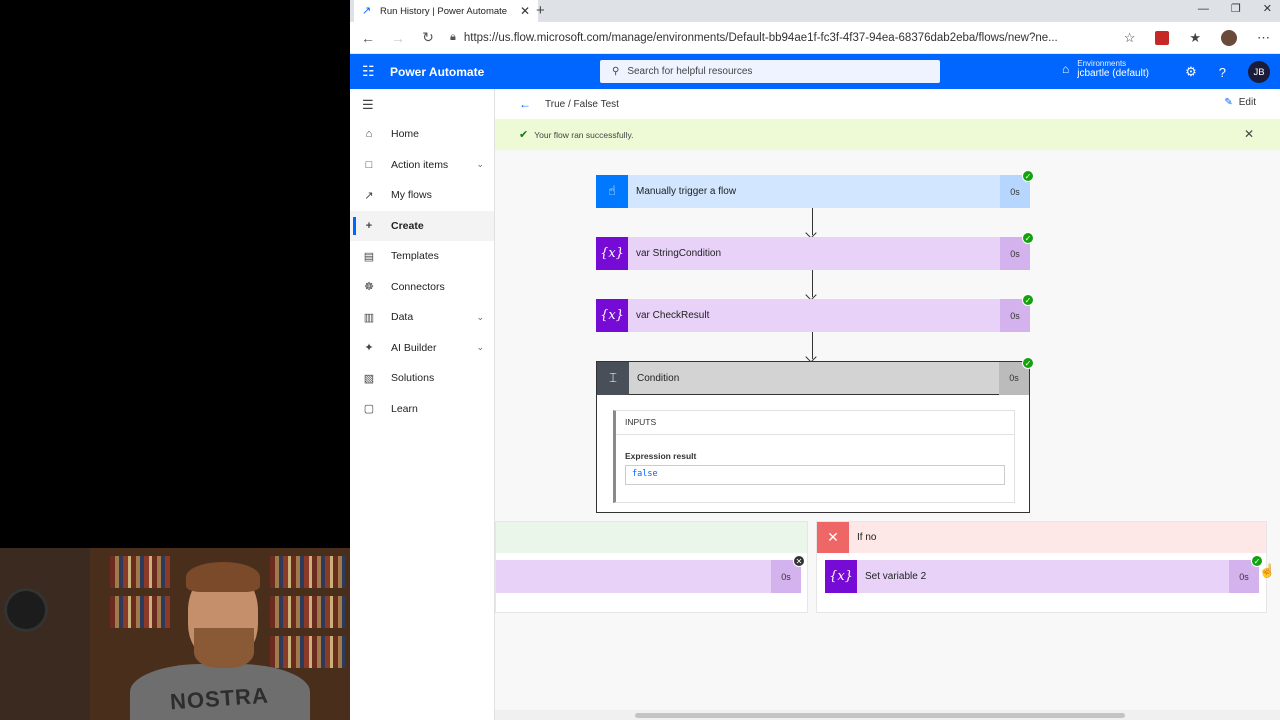  Describe the element at coordinates (813, 315) in the screenshot. I see `var-check-result-step: {x} var CheckResult 0s` at that location.